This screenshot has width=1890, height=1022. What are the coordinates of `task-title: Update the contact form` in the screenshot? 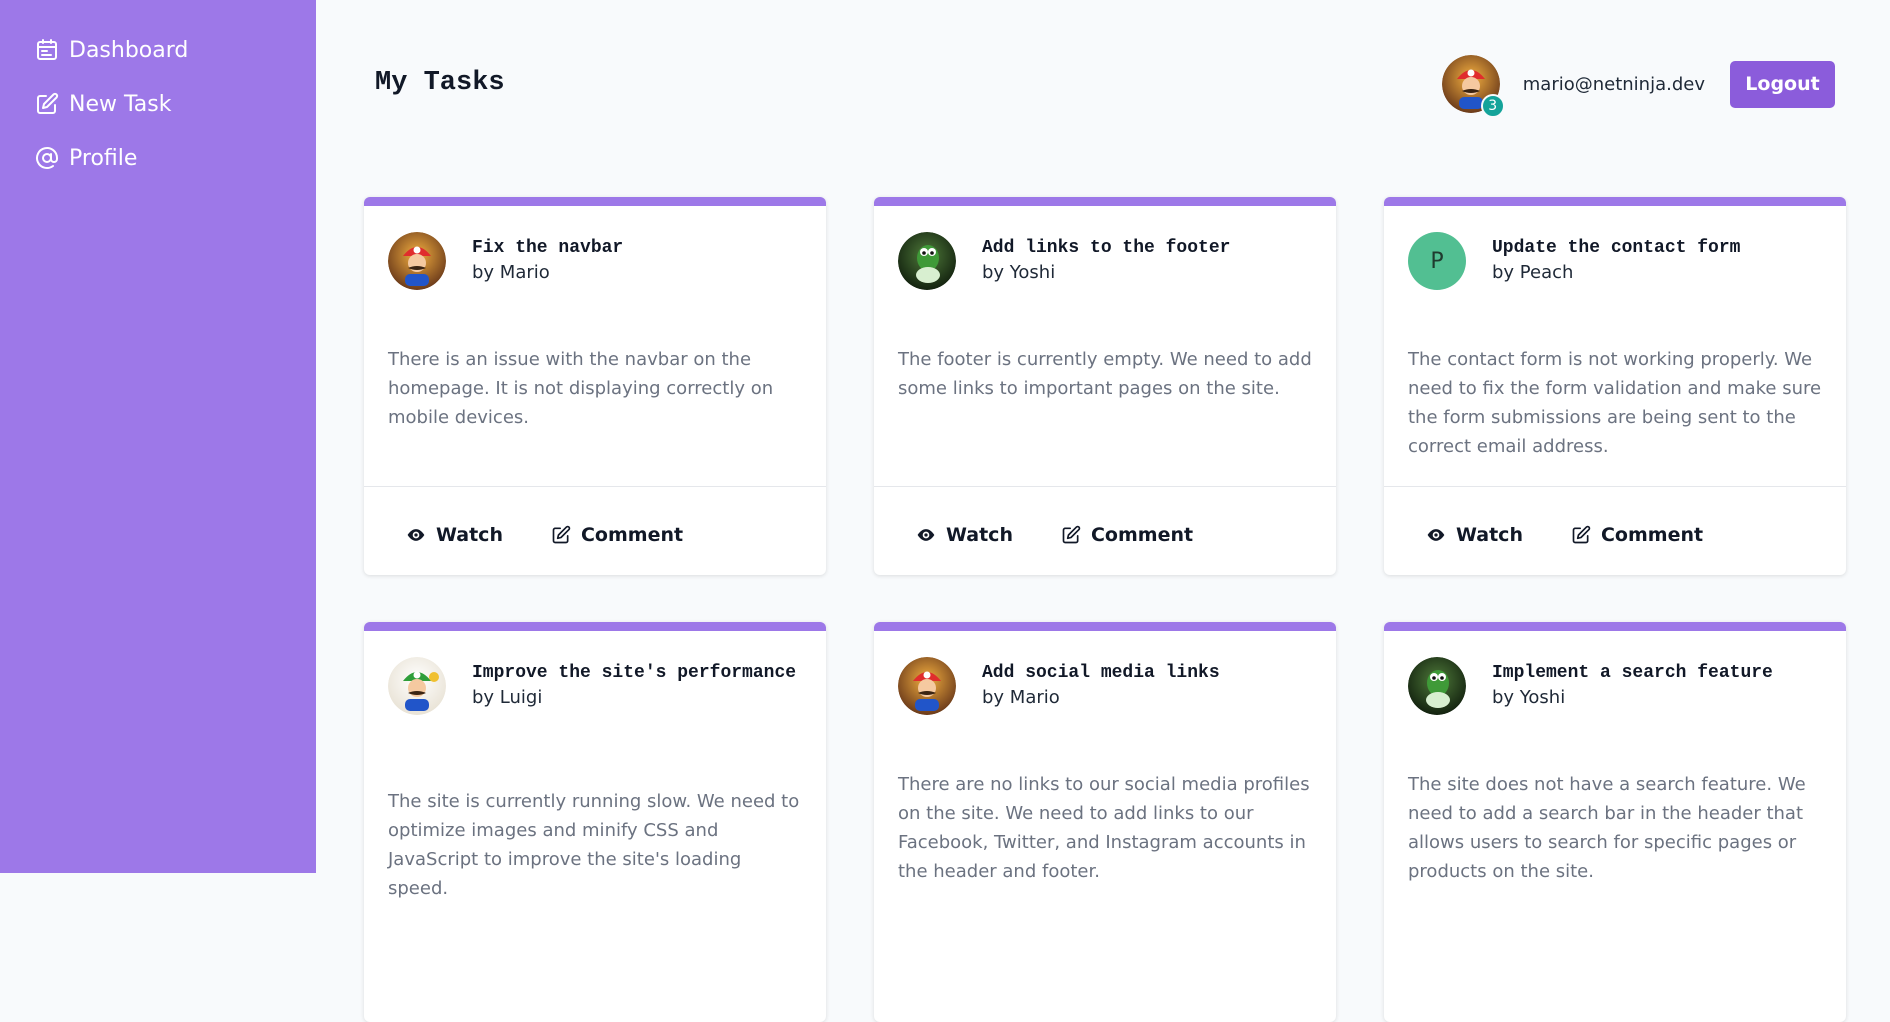 It's located at (1616, 248).